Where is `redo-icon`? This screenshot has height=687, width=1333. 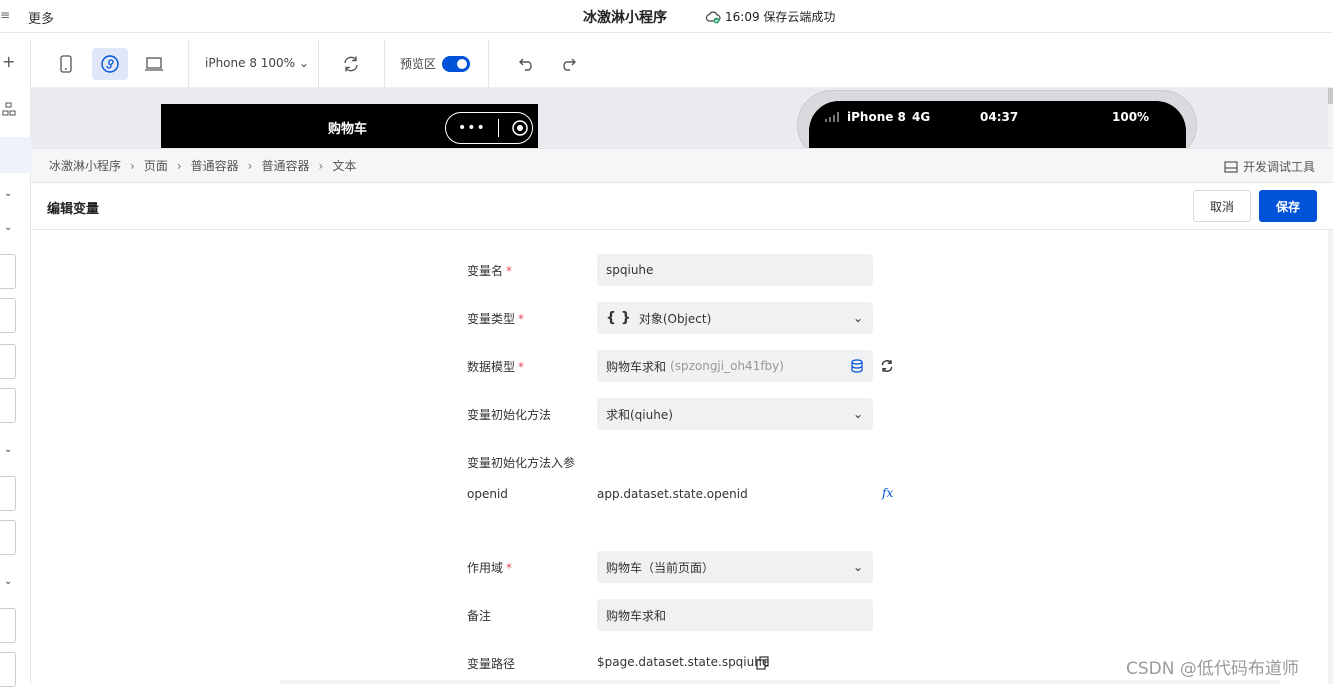 redo-icon is located at coordinates (569, 64).